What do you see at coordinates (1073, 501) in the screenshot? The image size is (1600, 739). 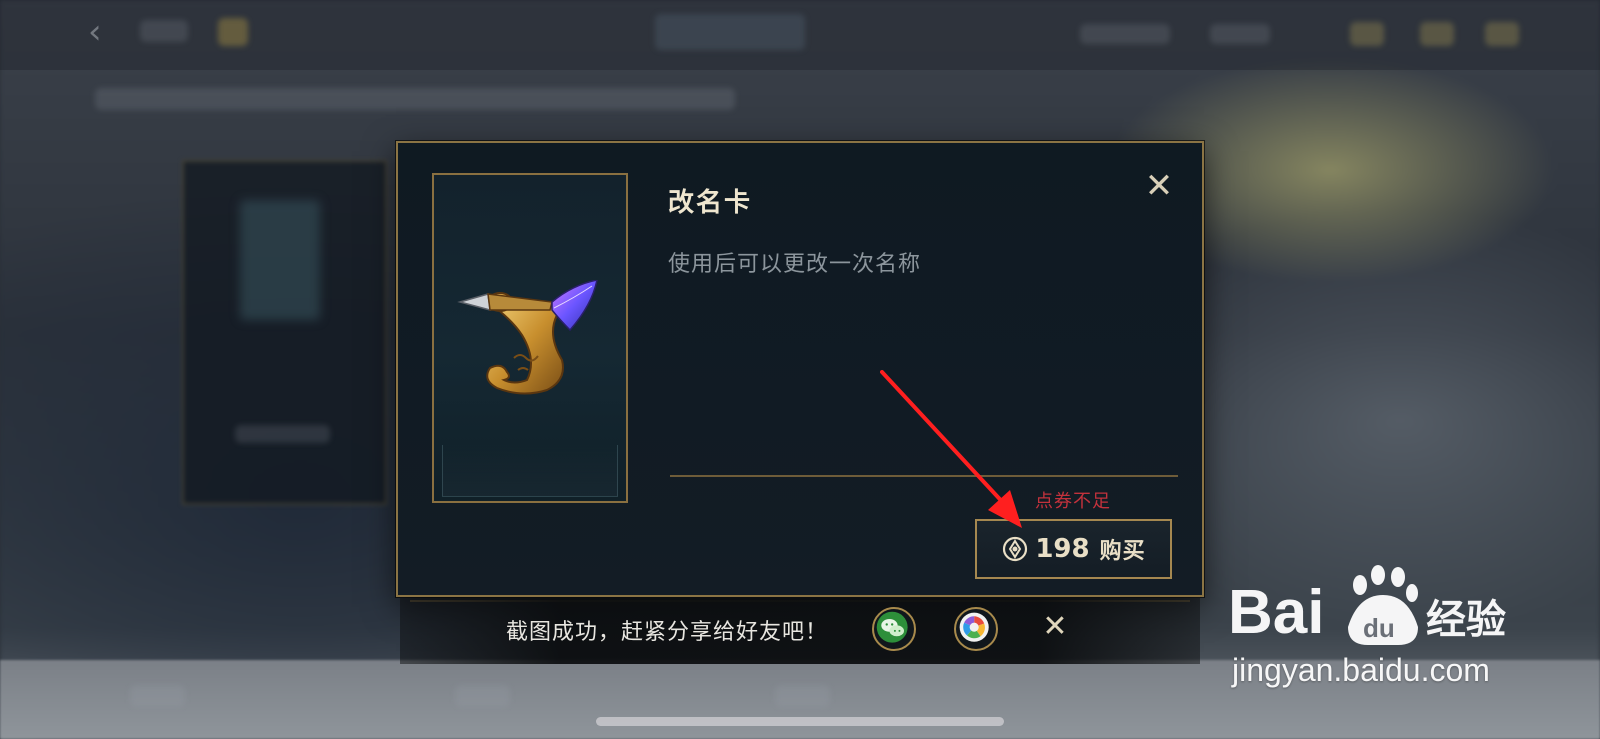 I see `insufficient-coupons-notice: 点券不足` at bounding box center [1073, 501].